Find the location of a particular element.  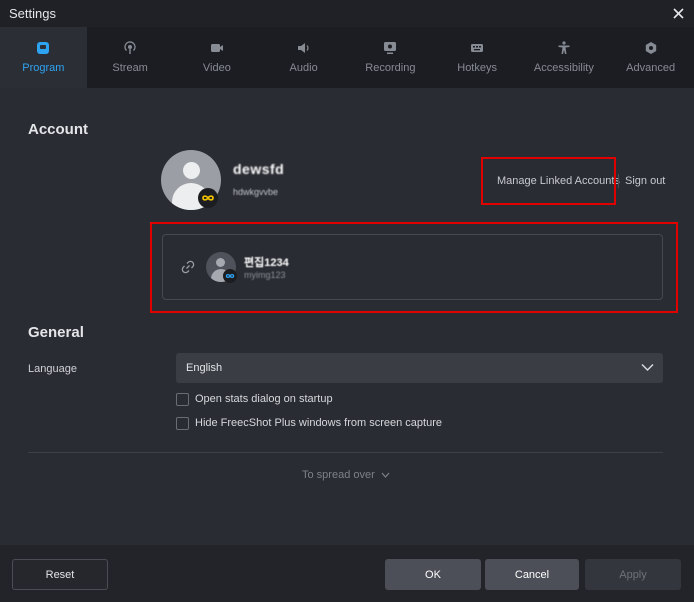

close-button is located at coordinates (678, 13).